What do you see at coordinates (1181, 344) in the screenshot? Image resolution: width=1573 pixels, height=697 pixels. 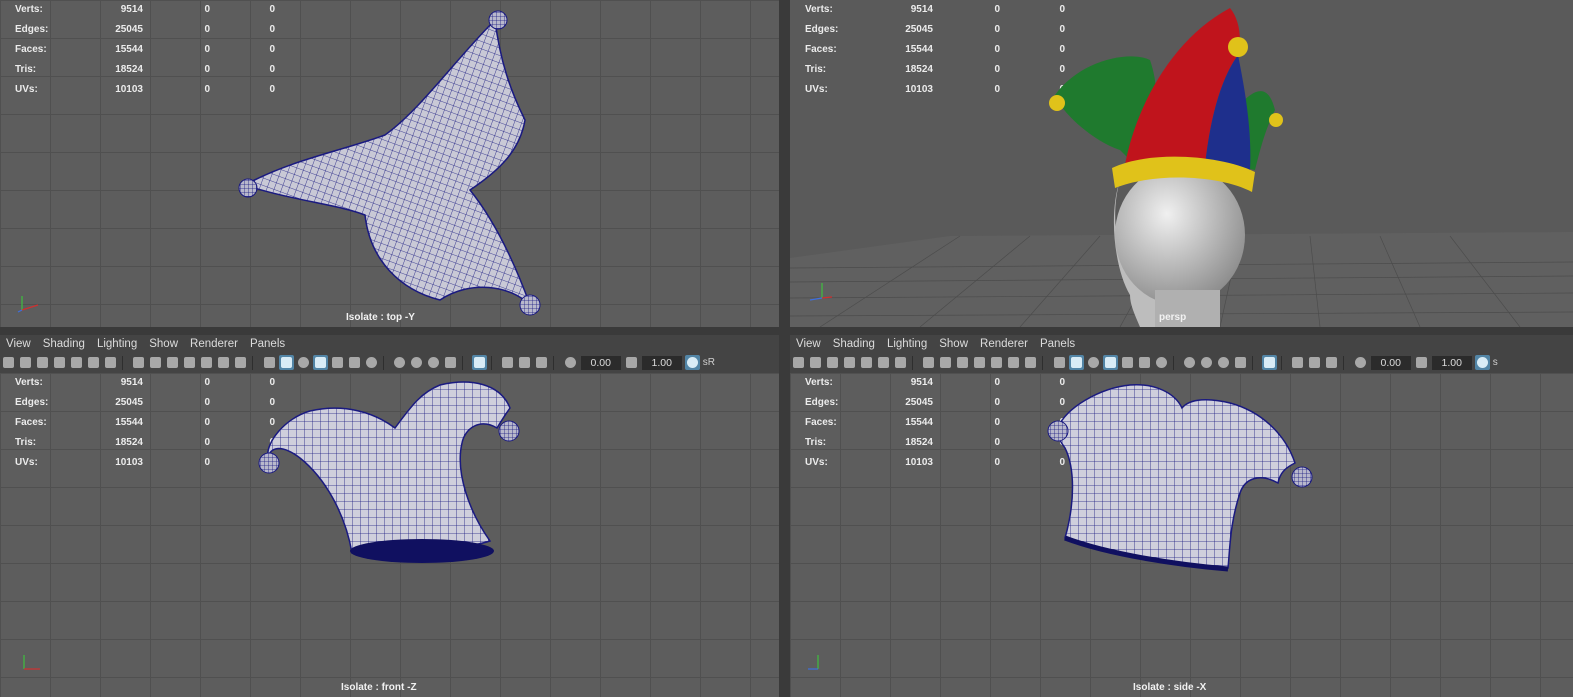 I see `panel-menubar: View Shading Lighting Show Renderer Panels` at bounding box center [1181, 344].